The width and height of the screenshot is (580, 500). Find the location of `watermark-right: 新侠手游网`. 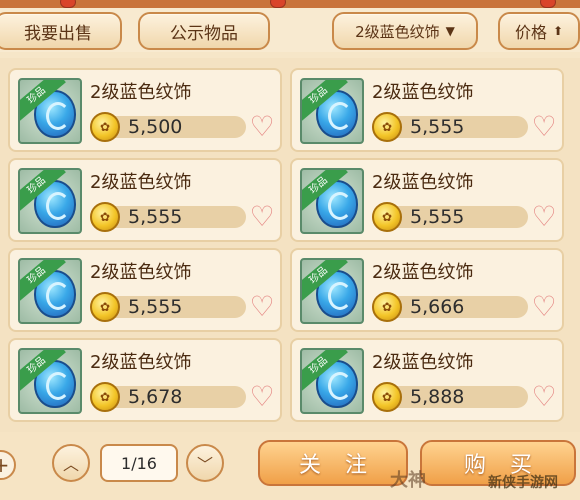

watermark-right: 新侠手游网 is located at coordinates (523, 483).